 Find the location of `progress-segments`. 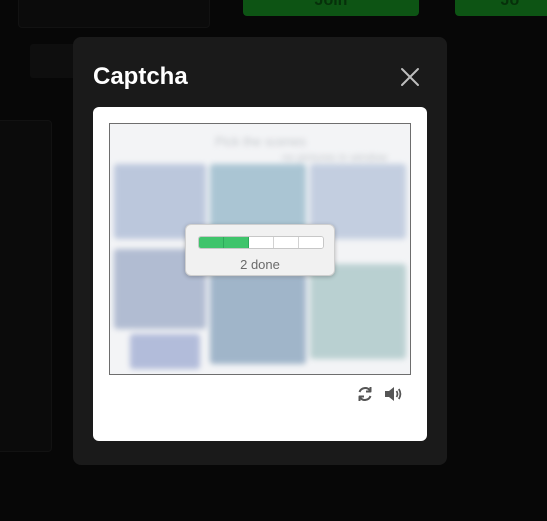

progress-segments is located at coordinates (261, 242).